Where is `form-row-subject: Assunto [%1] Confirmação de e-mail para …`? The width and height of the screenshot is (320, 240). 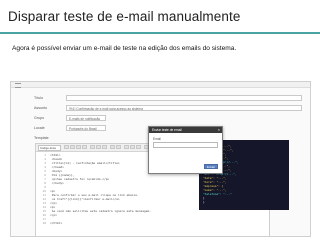
form-row-subject: Assunto [%1] Confirmação de e-mail para … is located at coordinates (160, 109).